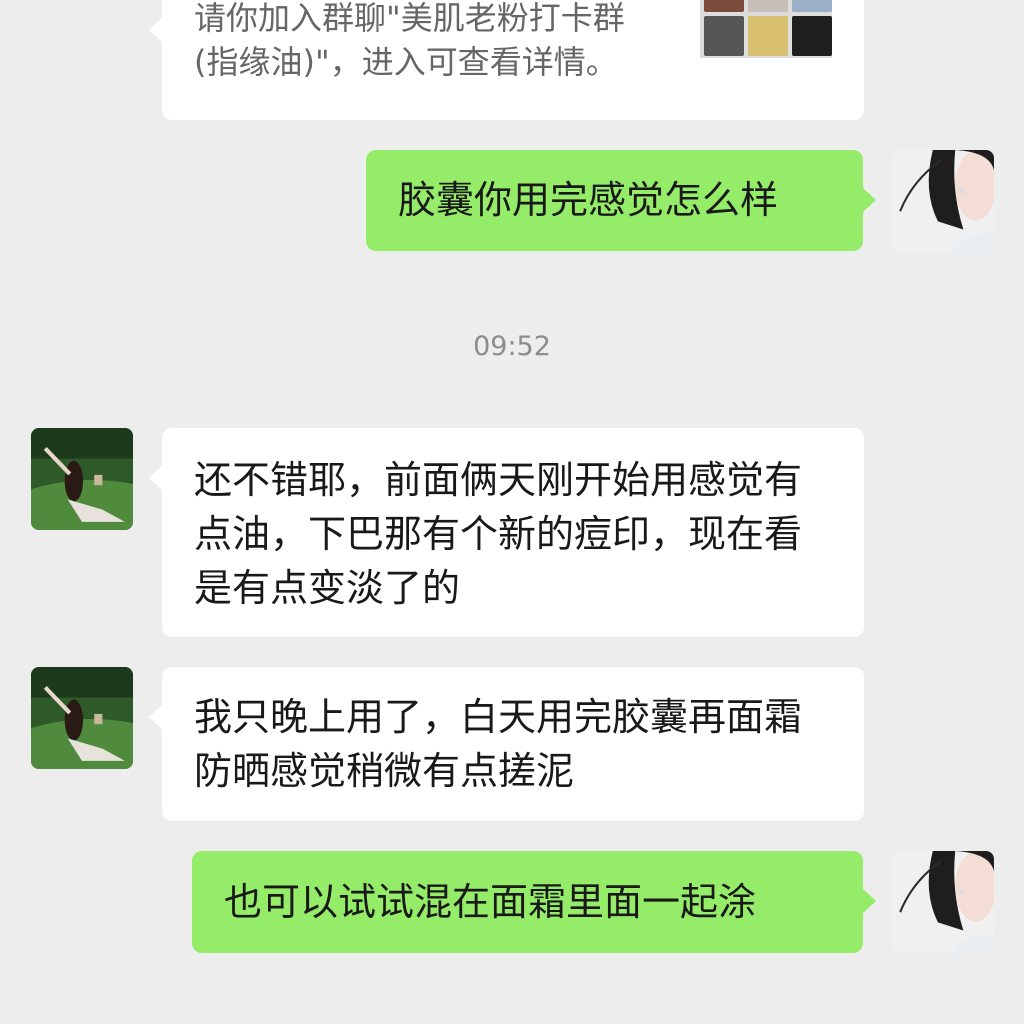 The image size is (1024, 1024). What do you see at coordinates (490, 902) in the screenshot?
I see `message-text: 也可以试试混在面霜里面一起涂` at bounding box center [490, 902].